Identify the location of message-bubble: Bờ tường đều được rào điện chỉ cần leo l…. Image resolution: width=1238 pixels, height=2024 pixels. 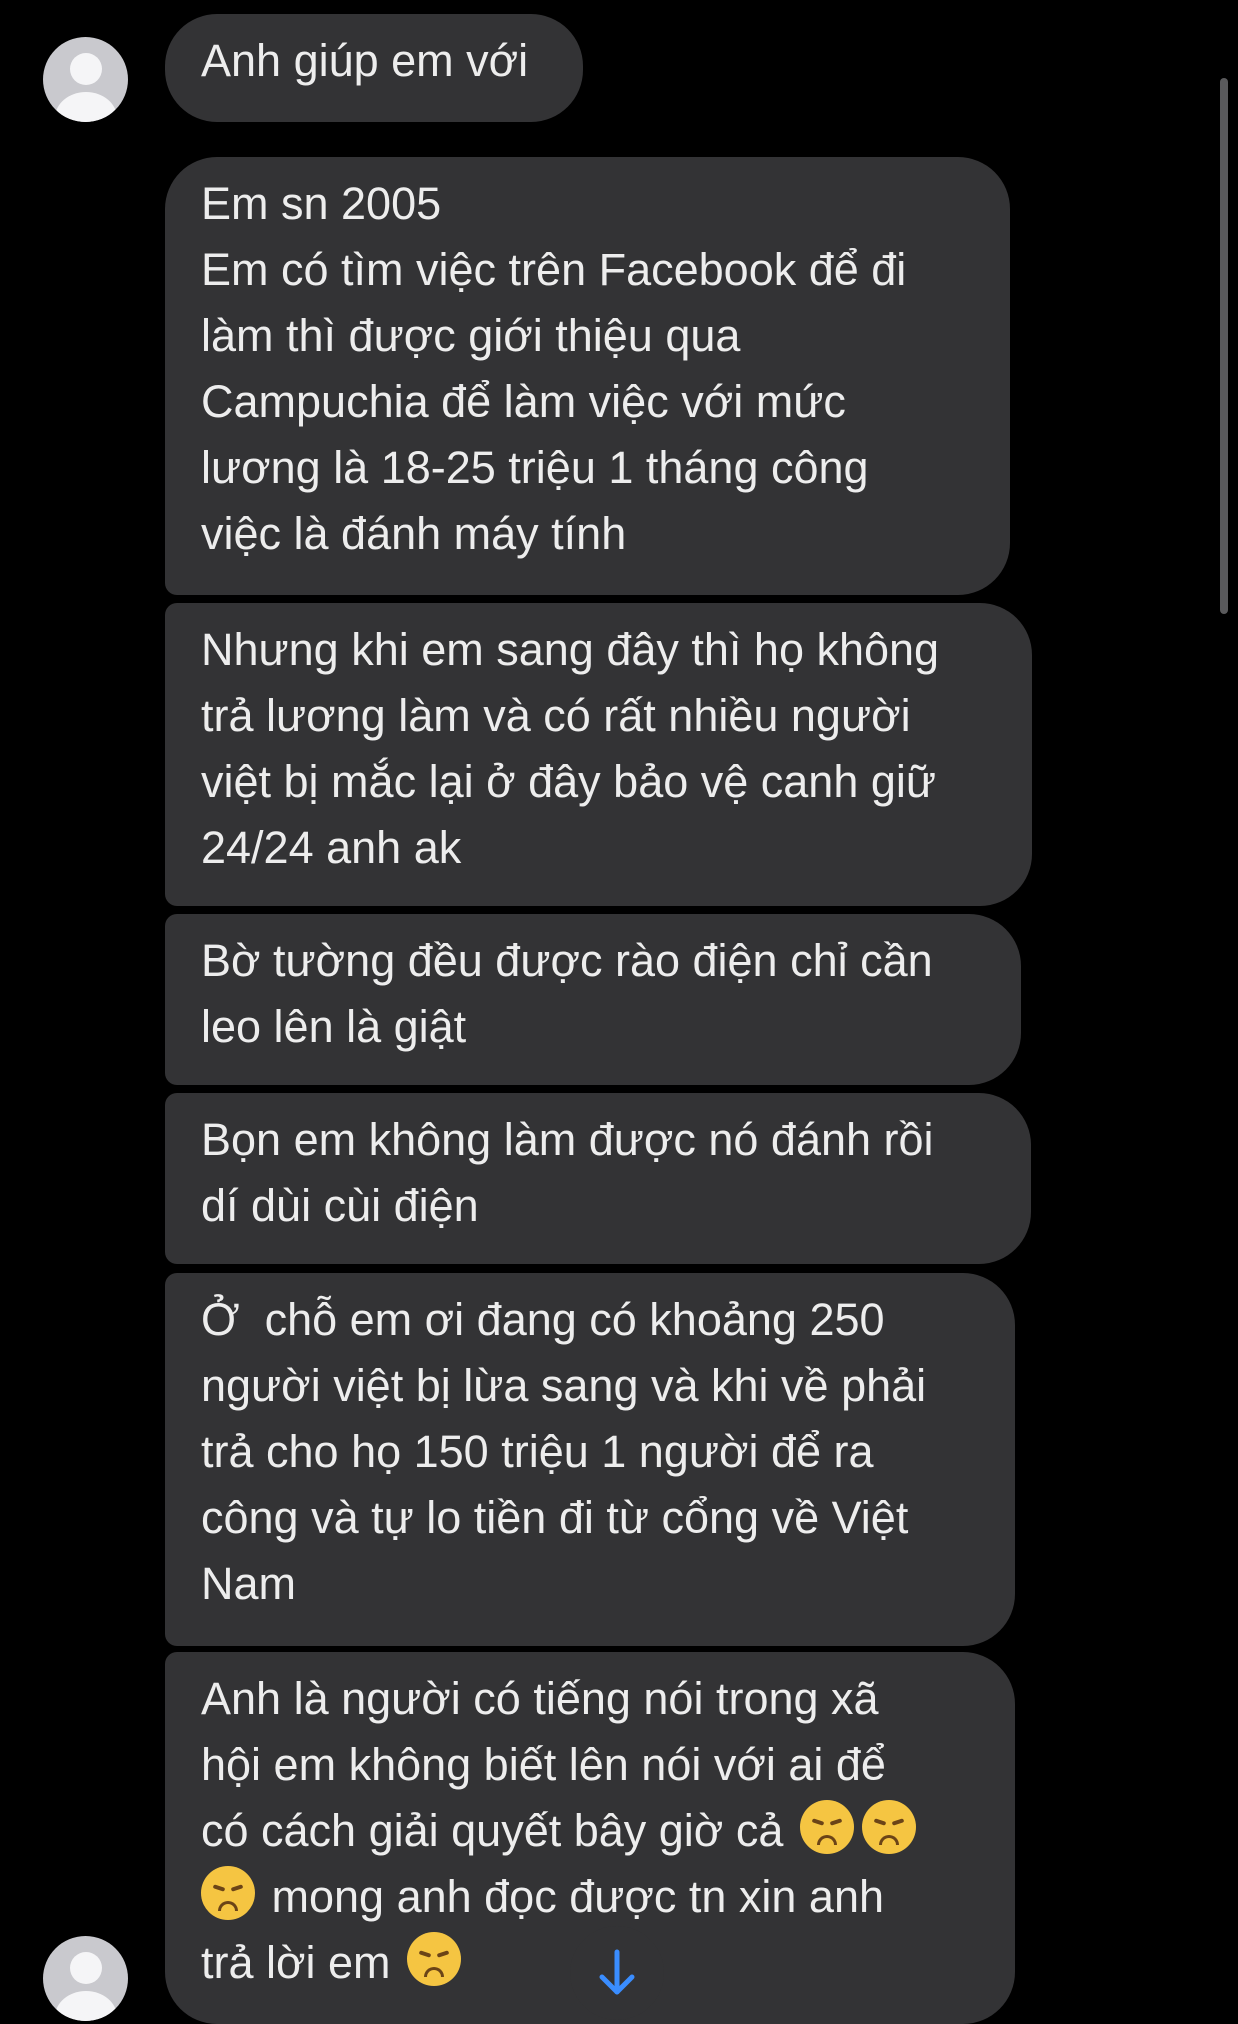
(593, 999).